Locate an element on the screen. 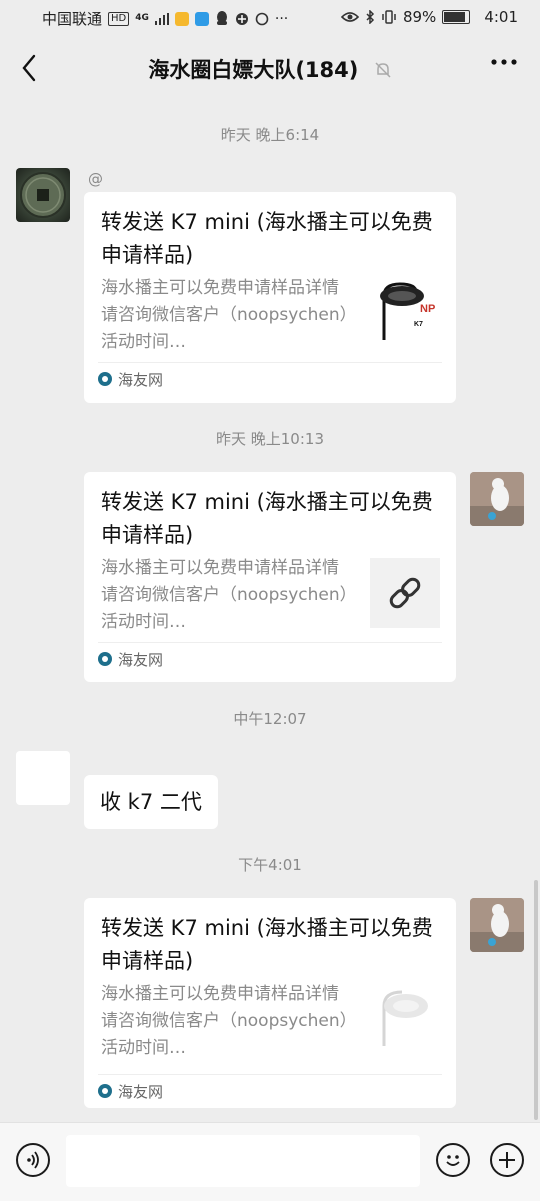 This screenshot has width=540, height=1201. scrollbar is located at coordinates (536, 1000).